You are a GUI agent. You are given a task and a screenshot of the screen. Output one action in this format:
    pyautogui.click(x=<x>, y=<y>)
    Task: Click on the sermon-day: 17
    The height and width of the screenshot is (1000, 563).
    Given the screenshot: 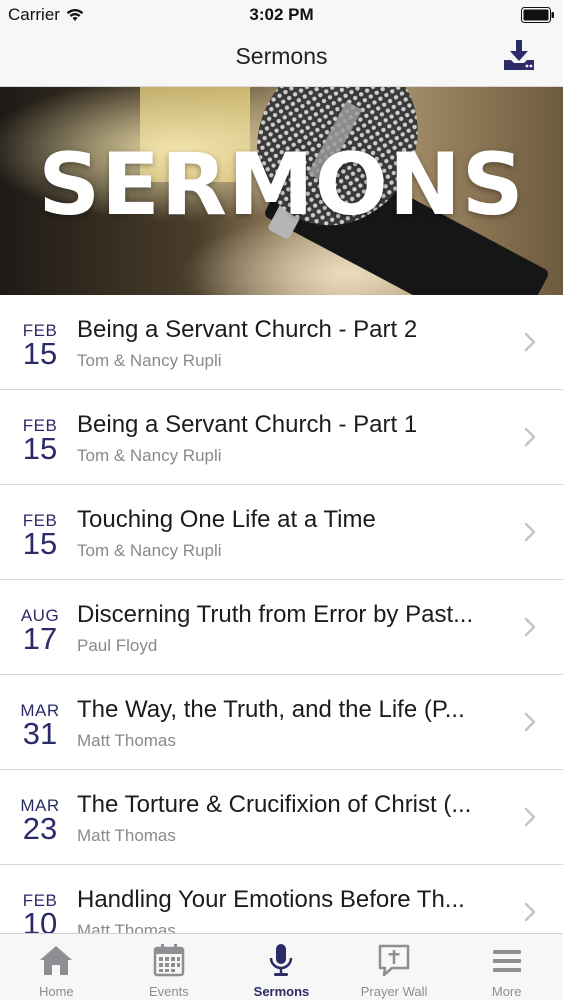 What is the action you would take?
    pyautogui.click(x=40, y=638)
    